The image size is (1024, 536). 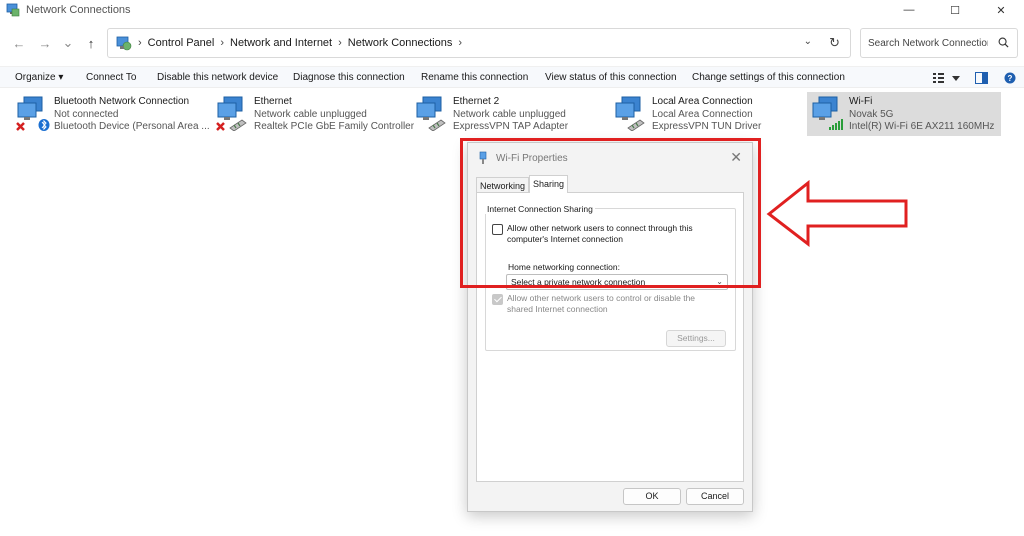 I want to click on help-icon: ?, so click(x=1010, y=78).